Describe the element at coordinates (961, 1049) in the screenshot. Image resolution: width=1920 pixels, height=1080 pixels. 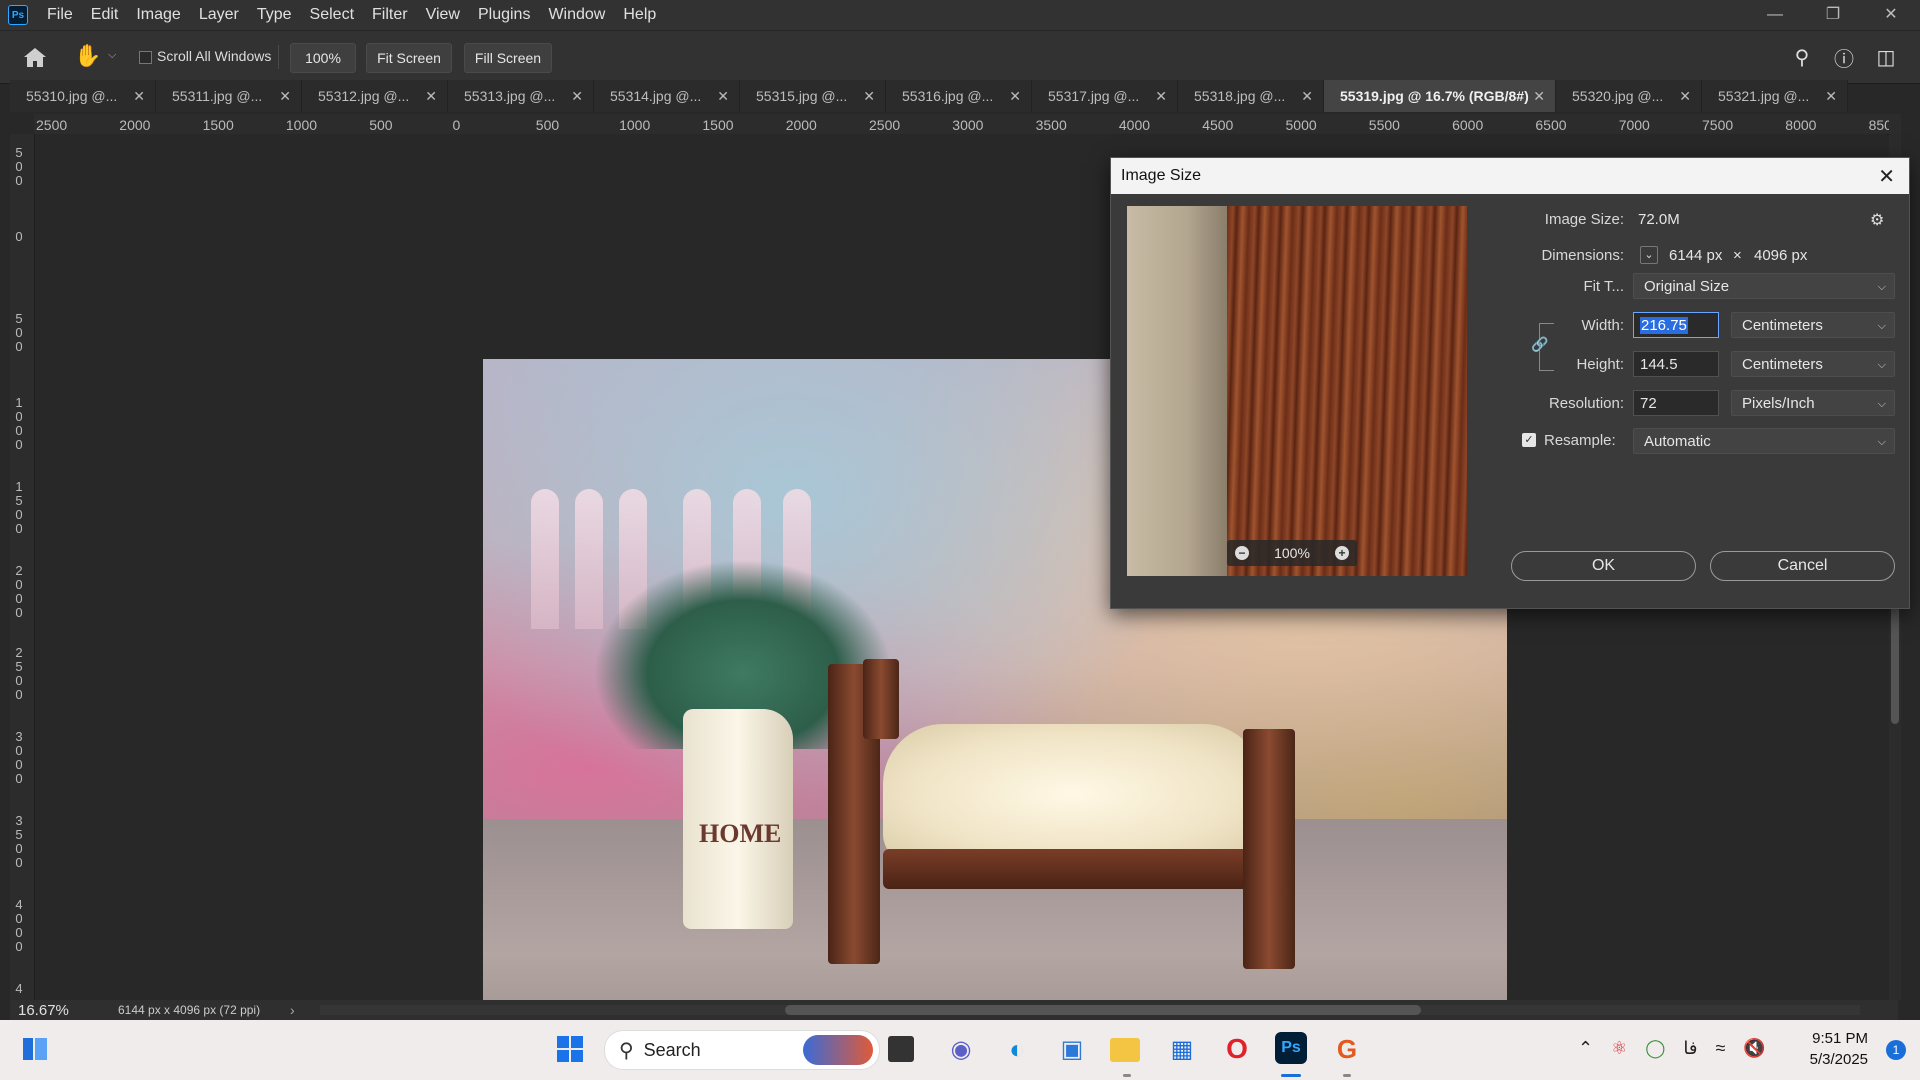
I see `teams-icon: ◉` at that location.